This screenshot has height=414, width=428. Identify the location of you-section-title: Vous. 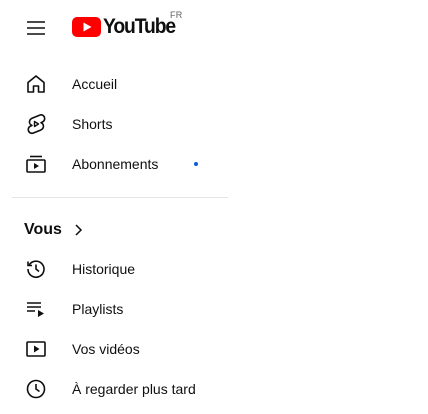
(43, 229).